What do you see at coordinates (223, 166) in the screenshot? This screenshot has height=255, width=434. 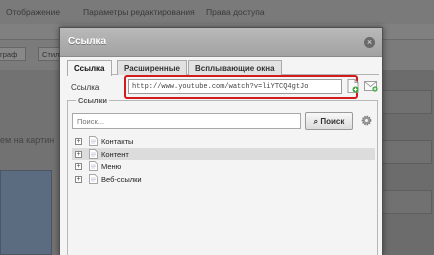 I see `tree-item-menu: + Меню` at bounding box center [223, 166].